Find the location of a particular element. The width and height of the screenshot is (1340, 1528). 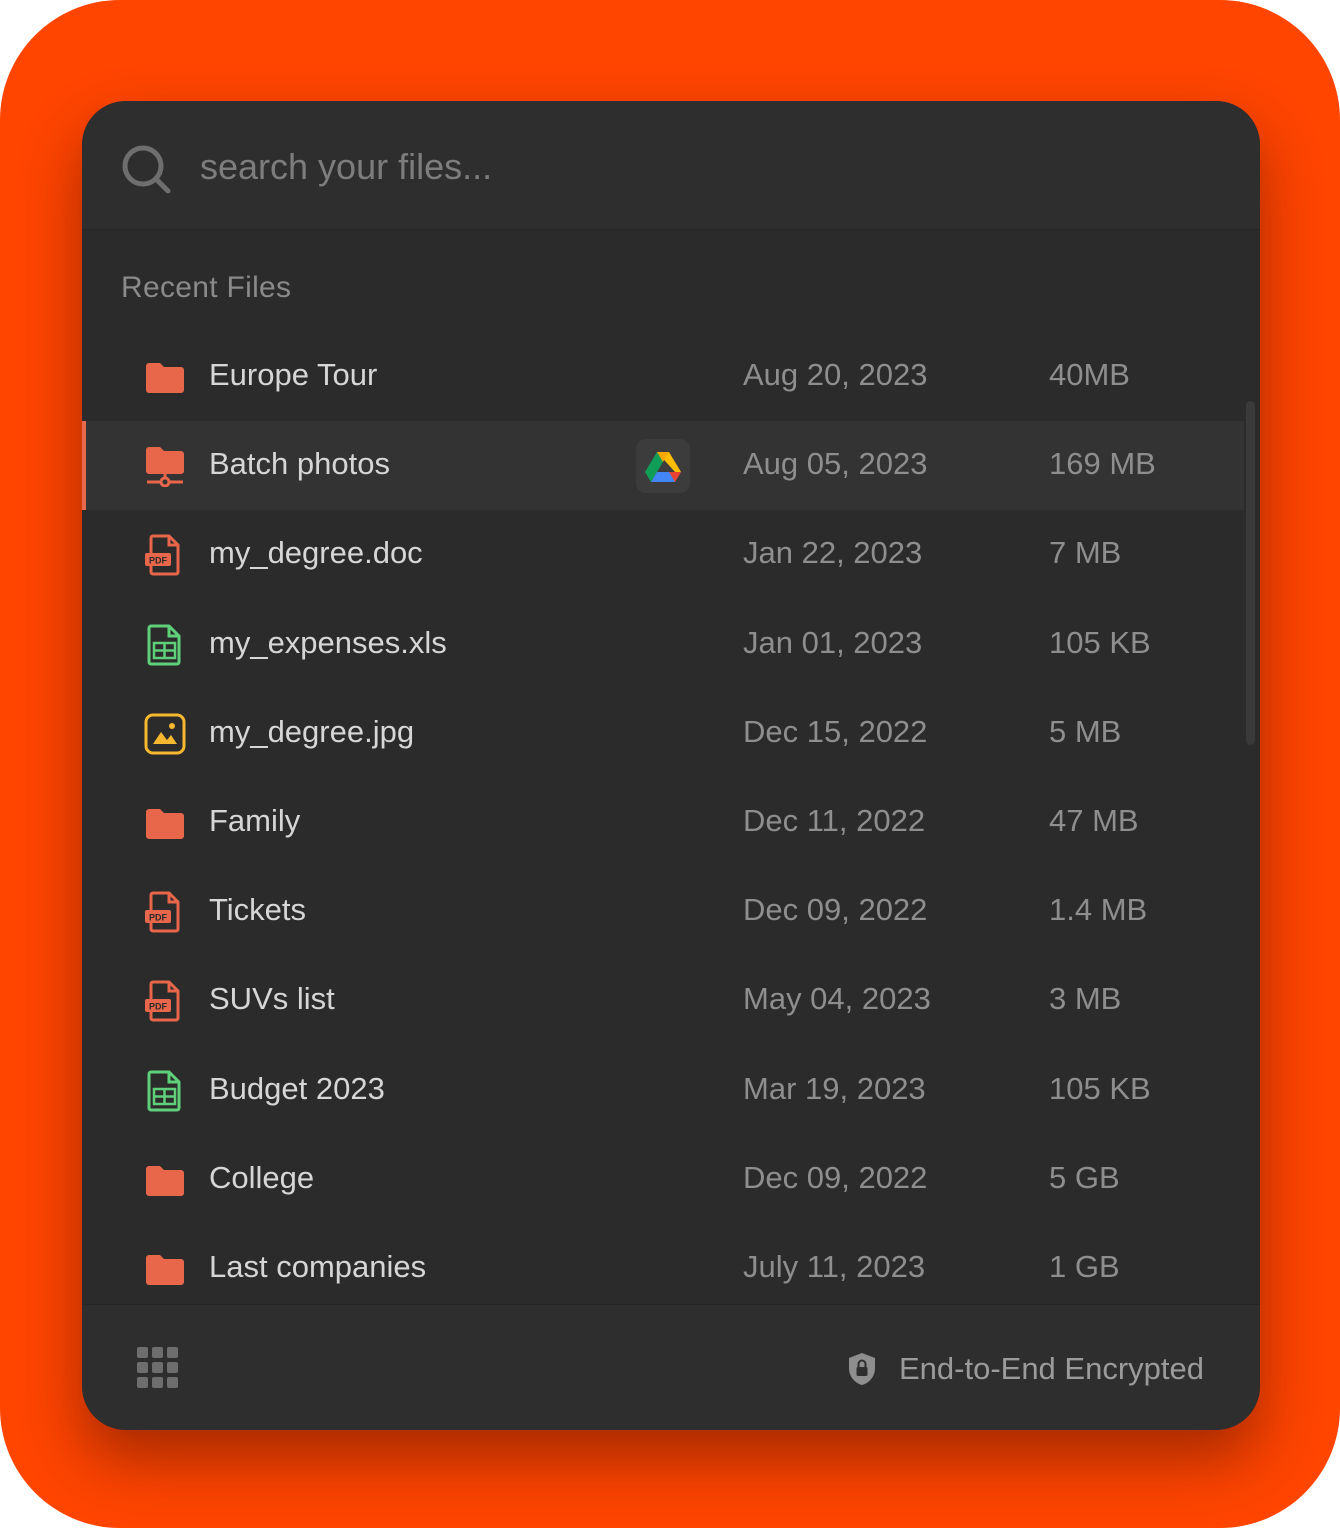

file-name: Europe Tour is located at coordinates (293, 374).